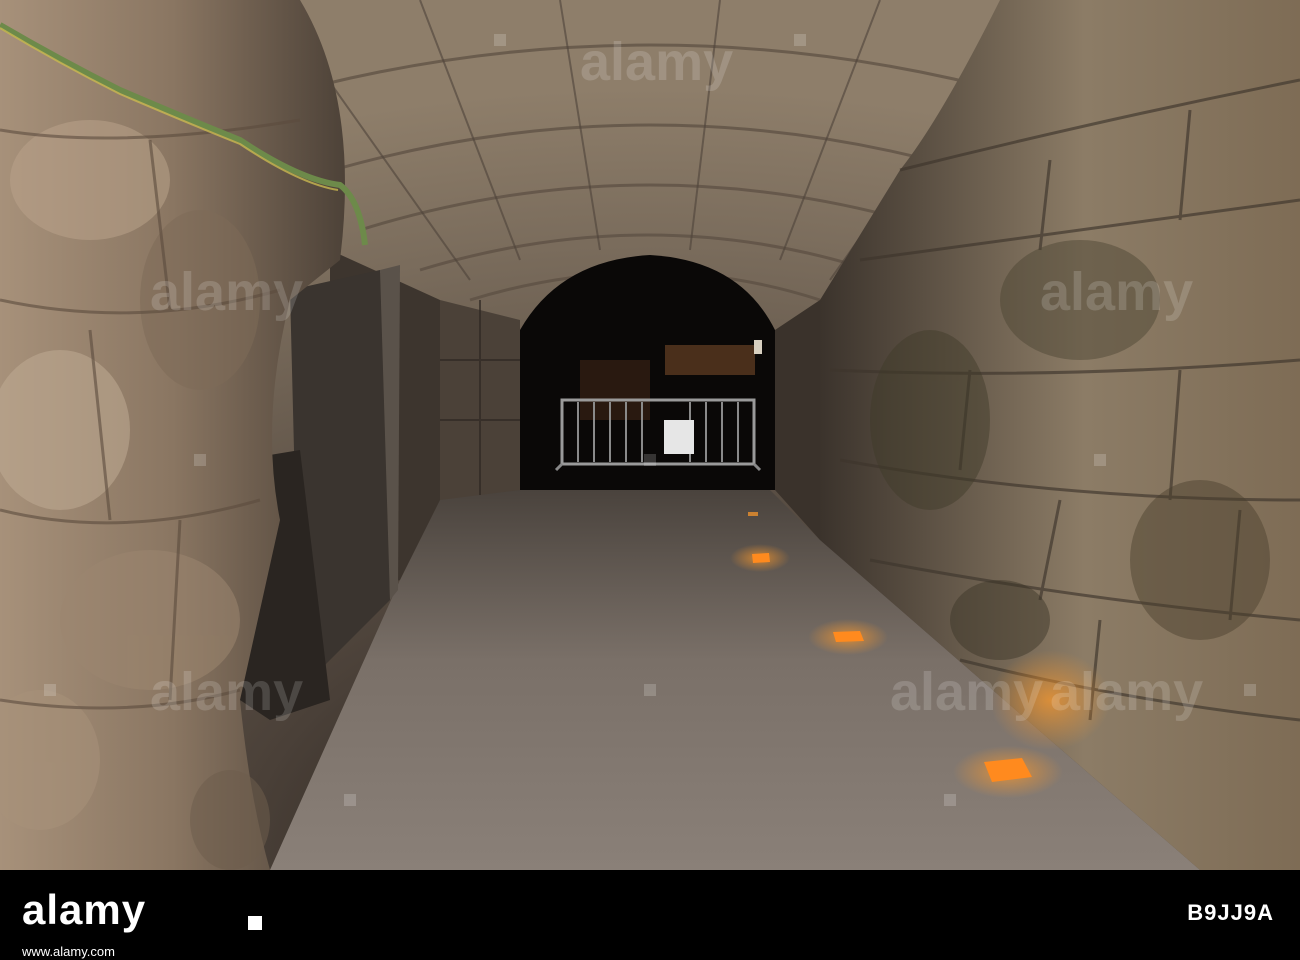 The image size is (1300, 960). What do you see at coordinates (84, 909) in the screenshot?
I see `alamy-logo: alamy` at bounding box center [84, 909].